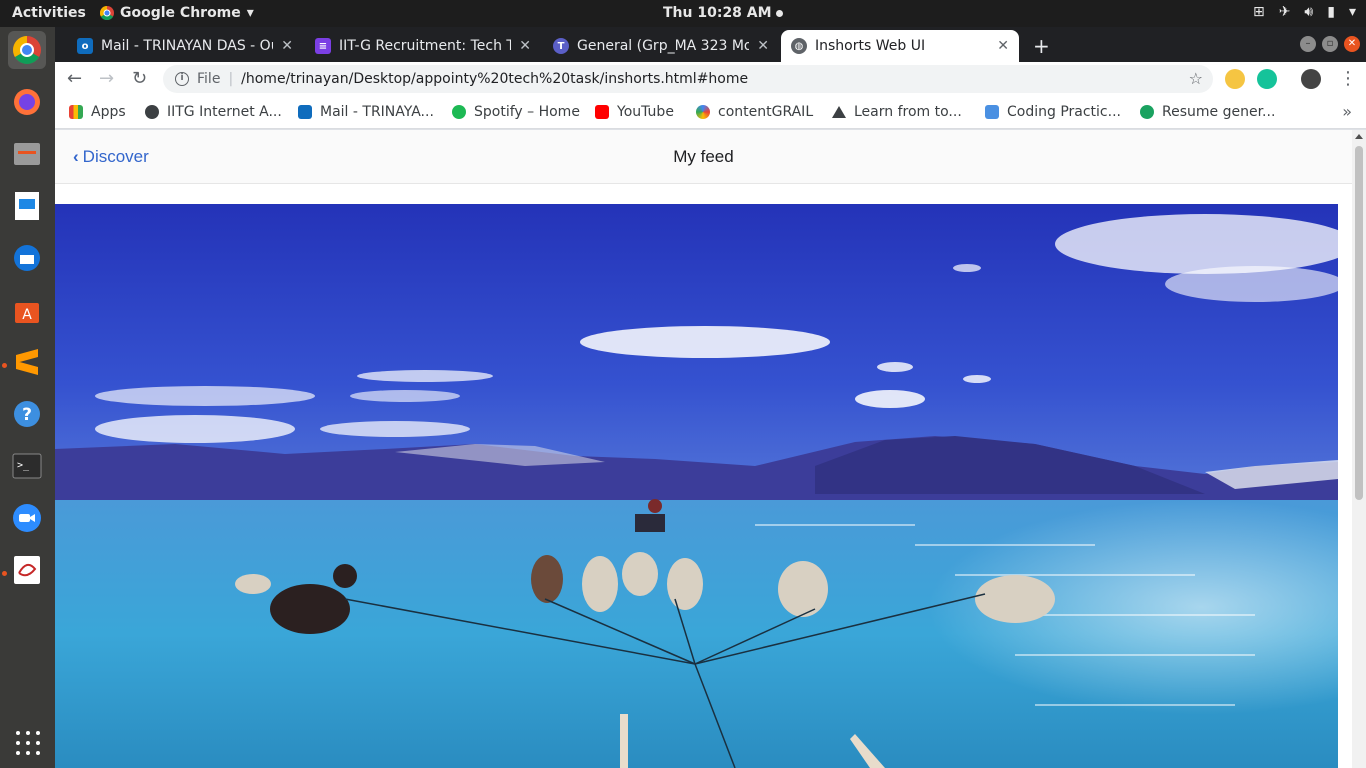  Describe the element at coordinates (1352, 44) in the screenshot. I see `close-window-icon: ✕` at that location.